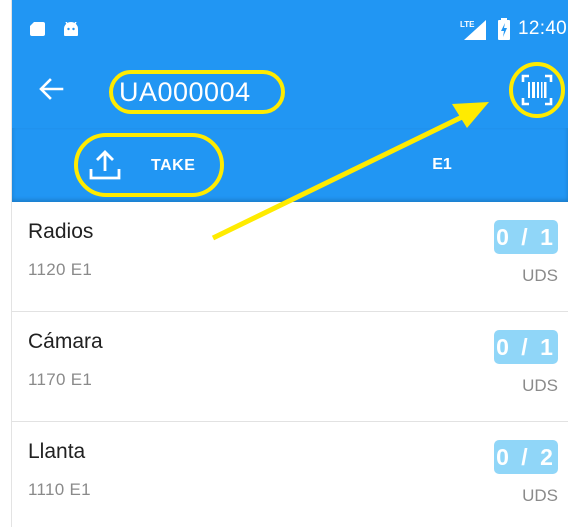 Image resolution: width=568 pixels, height=527 pixels. I want to click on network-type-label: LTE, so click(467, 24).